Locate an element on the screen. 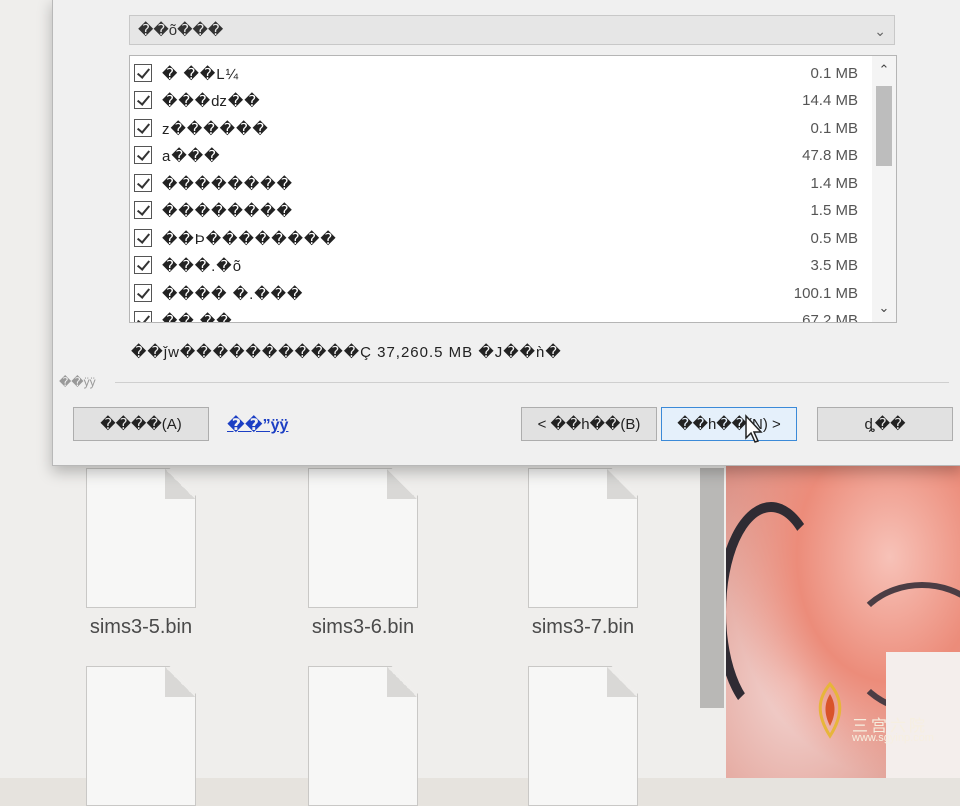 The height and width of the screenshot is (806, 960). list-item: ���ǳ�� 14.4 MB is located at coordinates (500, 100).